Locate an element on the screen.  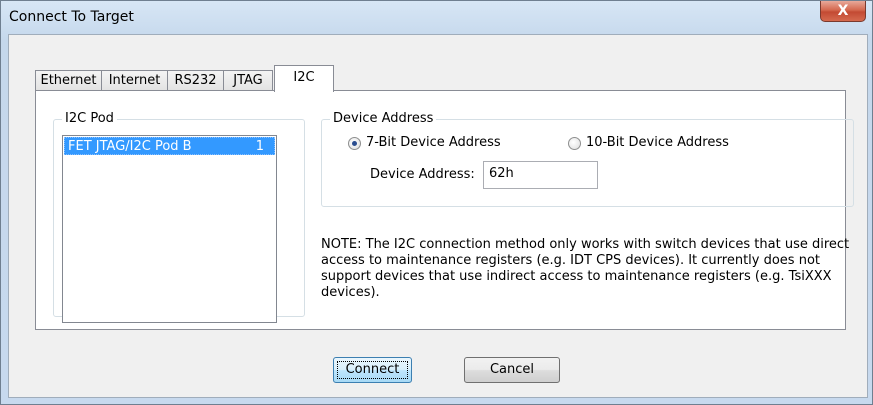
tab-jtag: JTAG is located at coordinates (248, 80).